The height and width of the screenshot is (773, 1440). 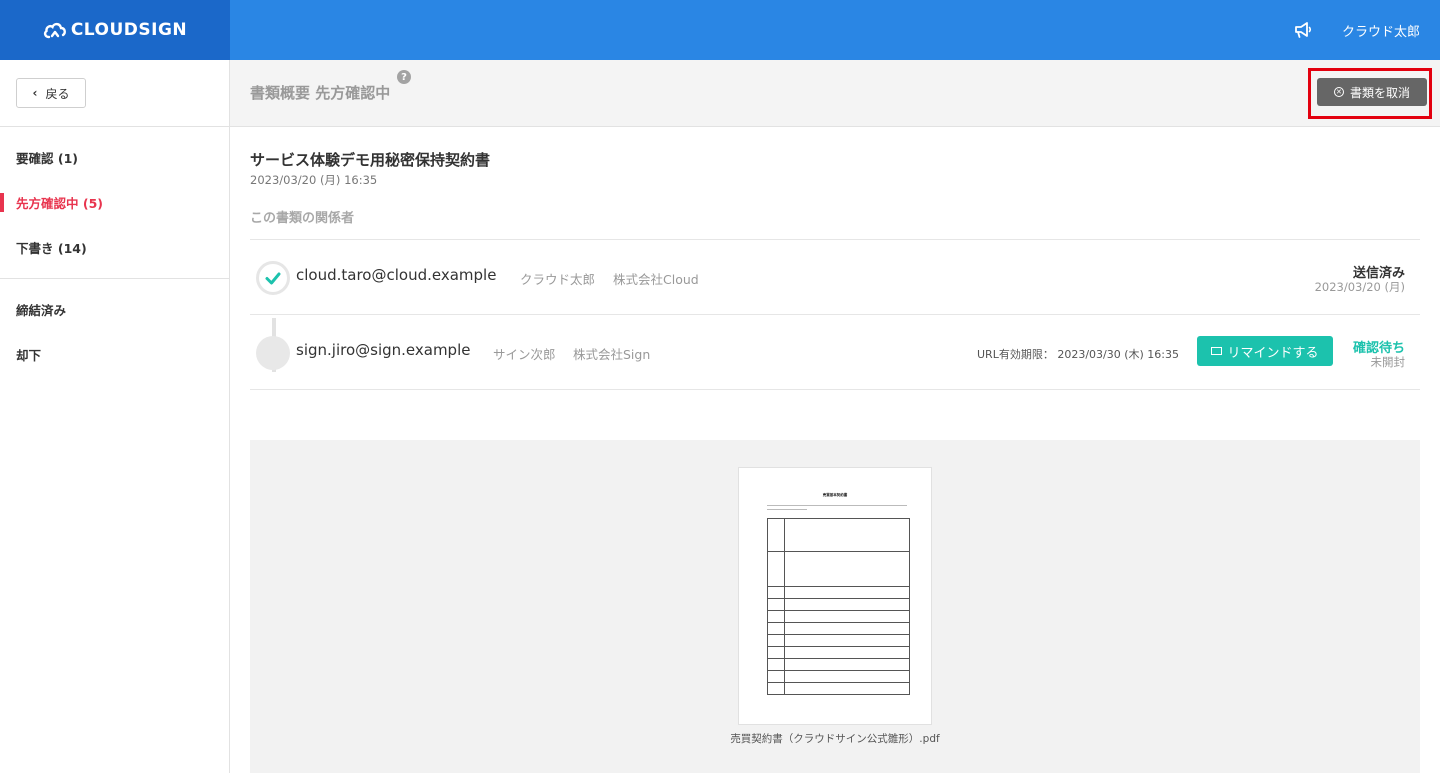 What do you see at coordinates (314, 180) in the screenshot?
I see `document-date: 2023/03/20 (月) 16:35` at bounding box center [314, 180].